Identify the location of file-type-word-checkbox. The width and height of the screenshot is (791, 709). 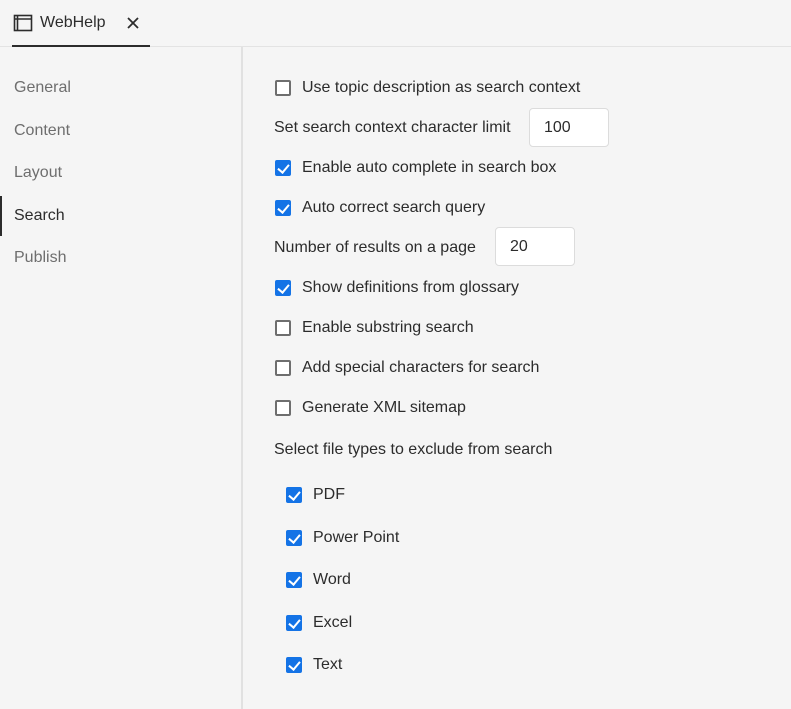
(294, 580).